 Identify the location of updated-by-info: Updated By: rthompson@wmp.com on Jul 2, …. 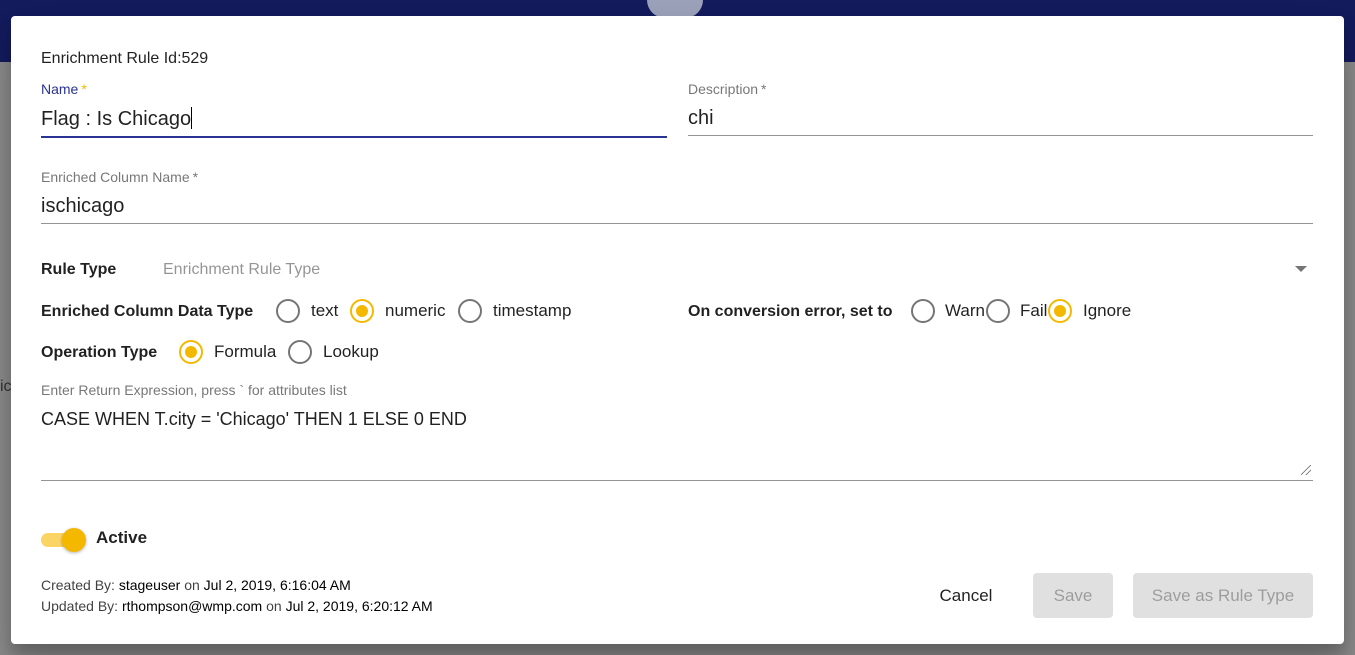
(237, 606).